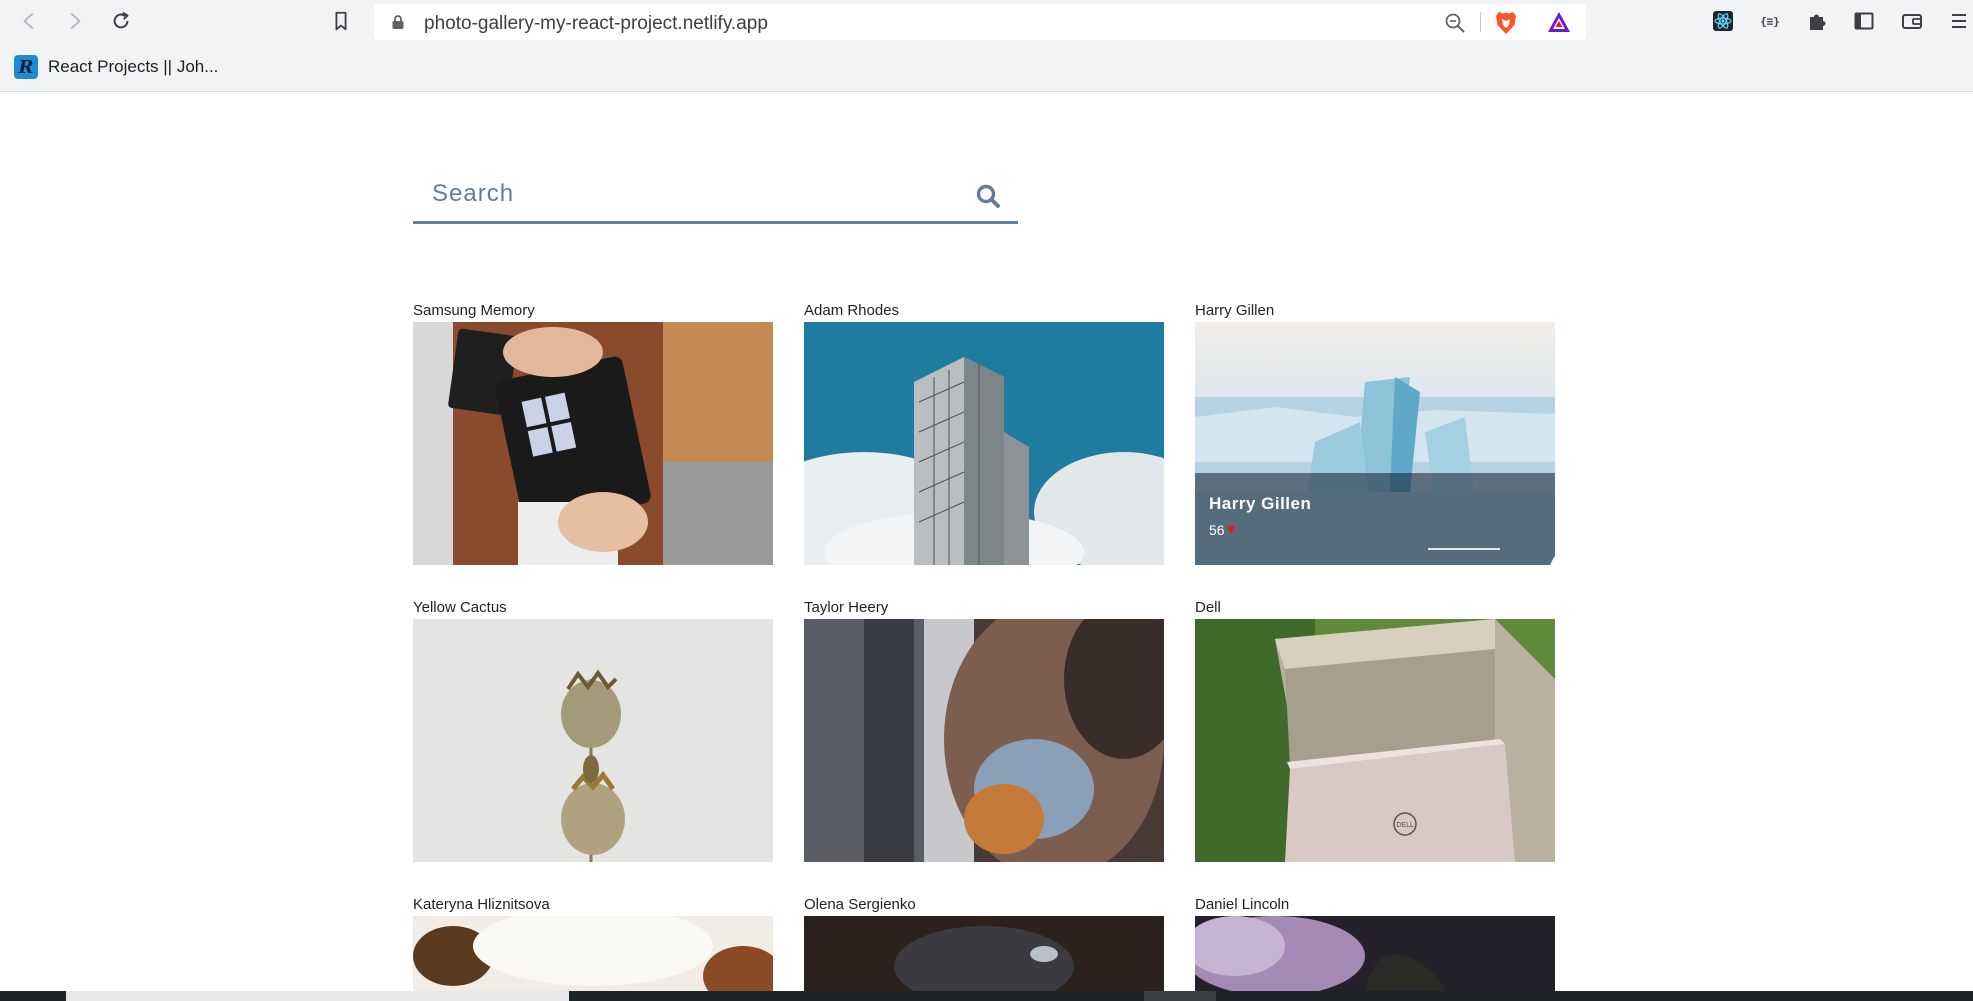 This screenshot has width=1973, height=1001. I want to click on photo-author-name: Taylor Heery, so click(846, 607).